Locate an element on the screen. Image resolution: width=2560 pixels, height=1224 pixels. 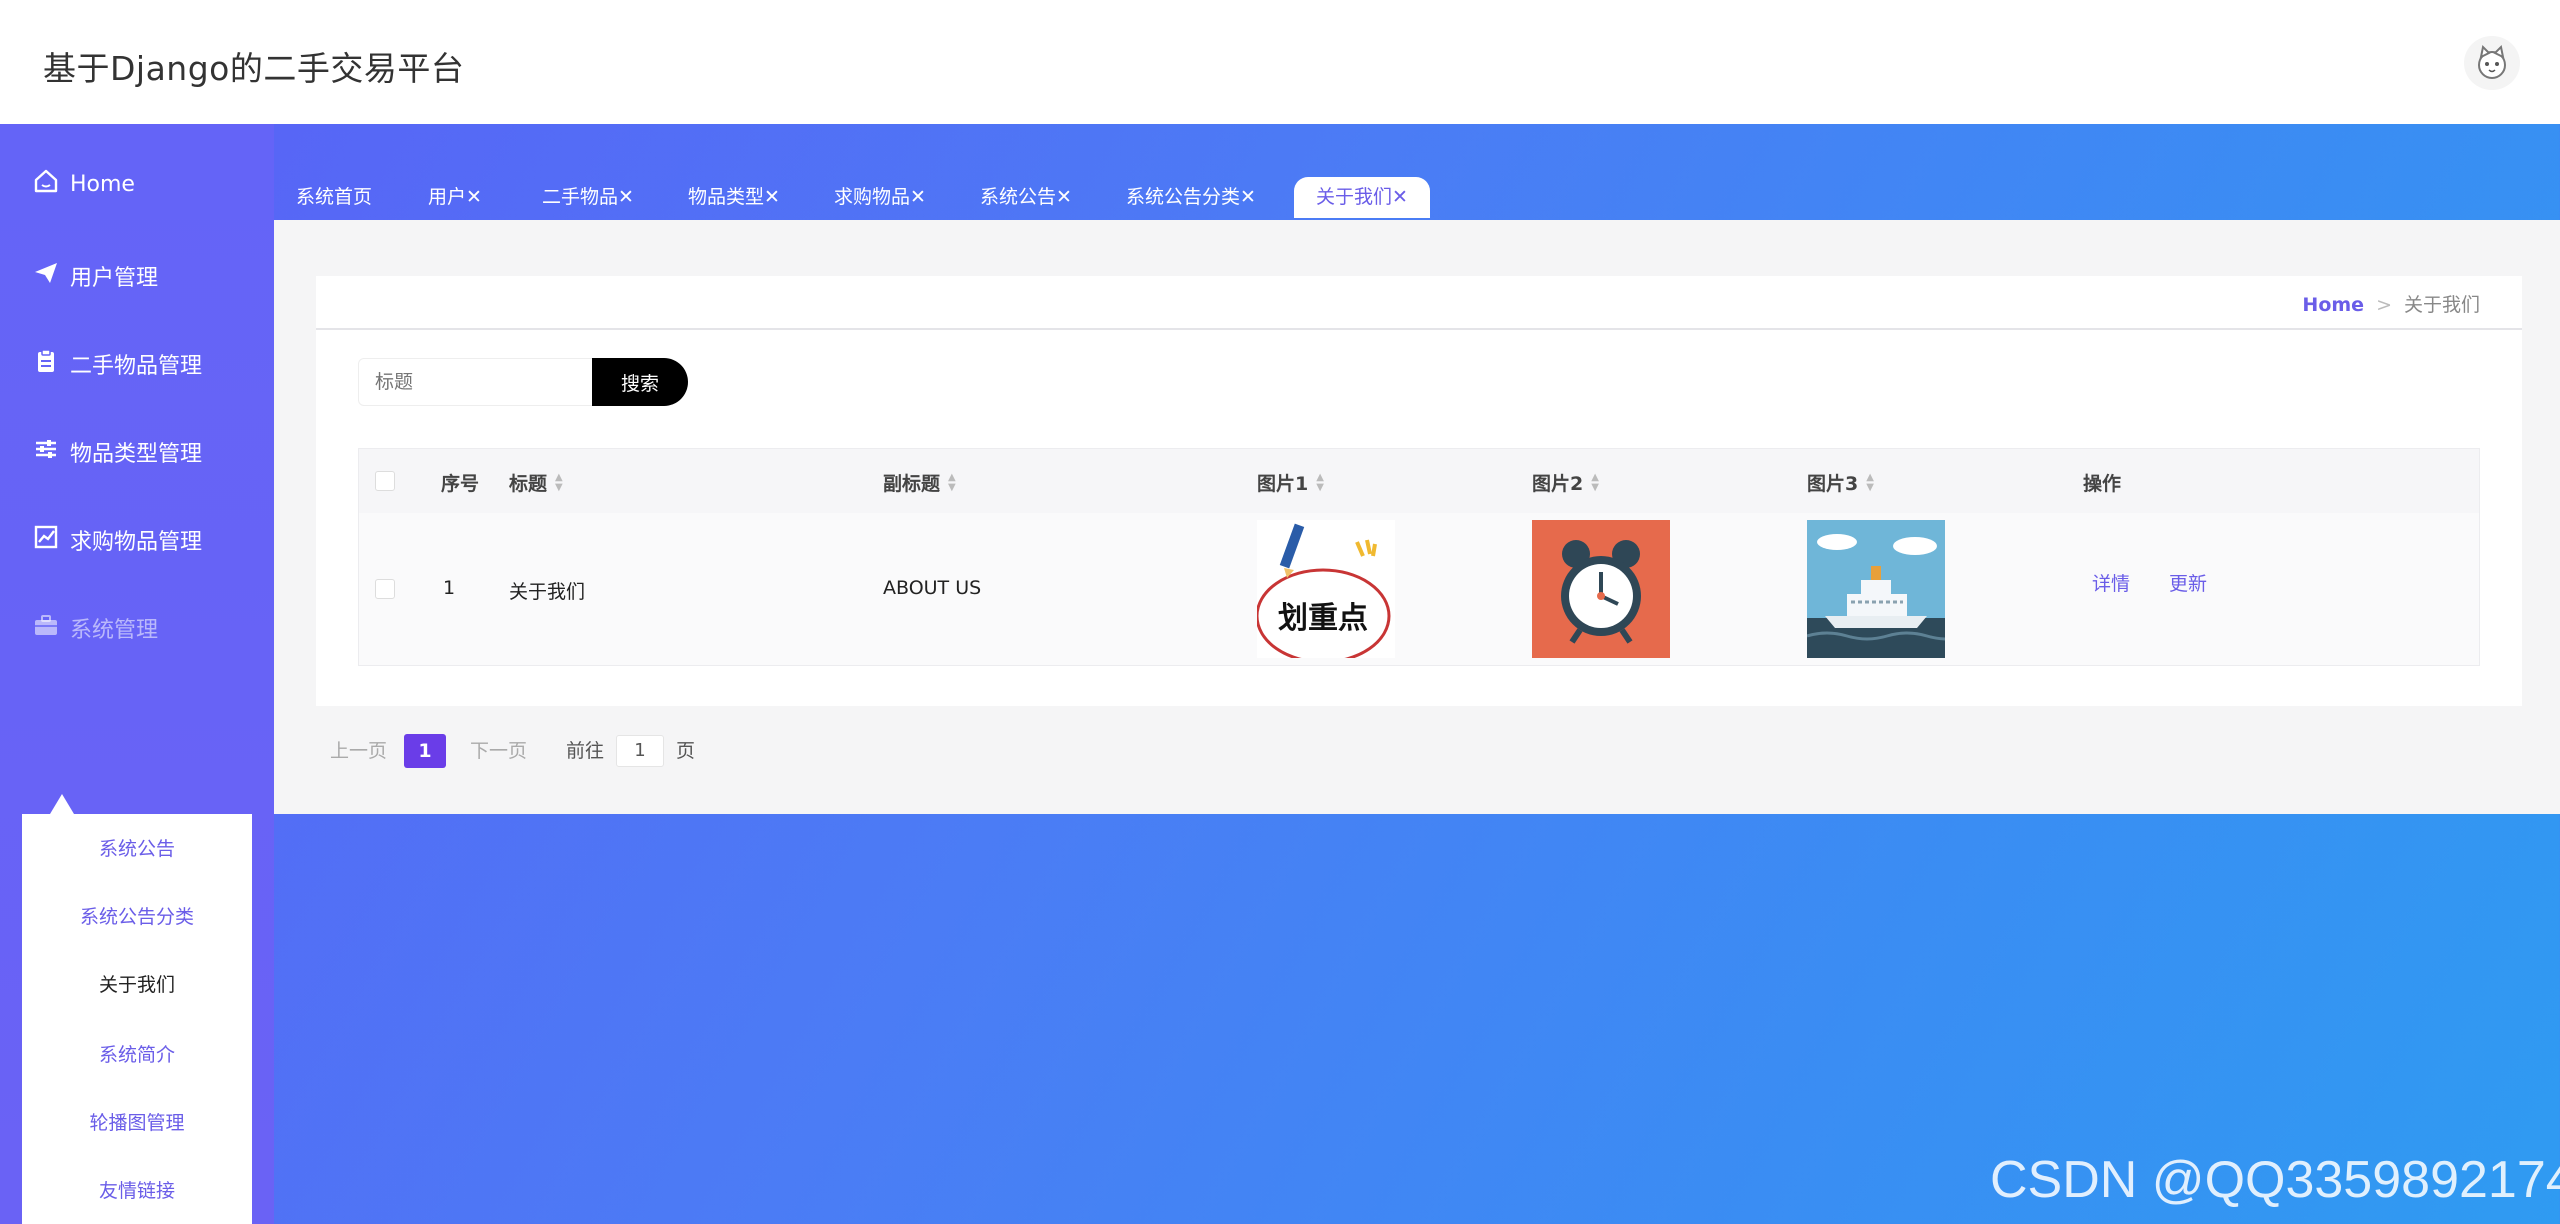
flag-icon is located at coordinates (46, 1146).